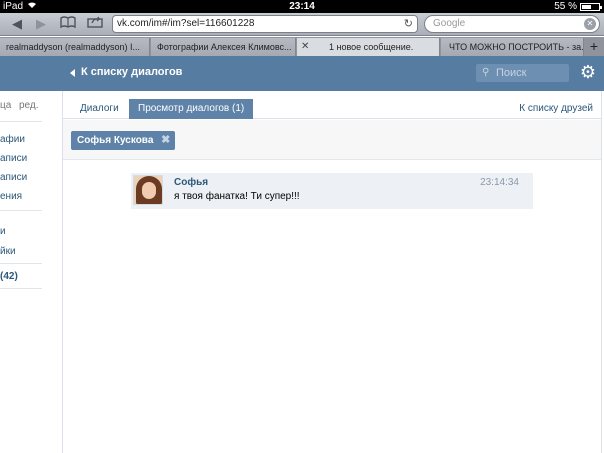 The image size is (604, 453). I want to click on battery-icon, so click(591, 6).